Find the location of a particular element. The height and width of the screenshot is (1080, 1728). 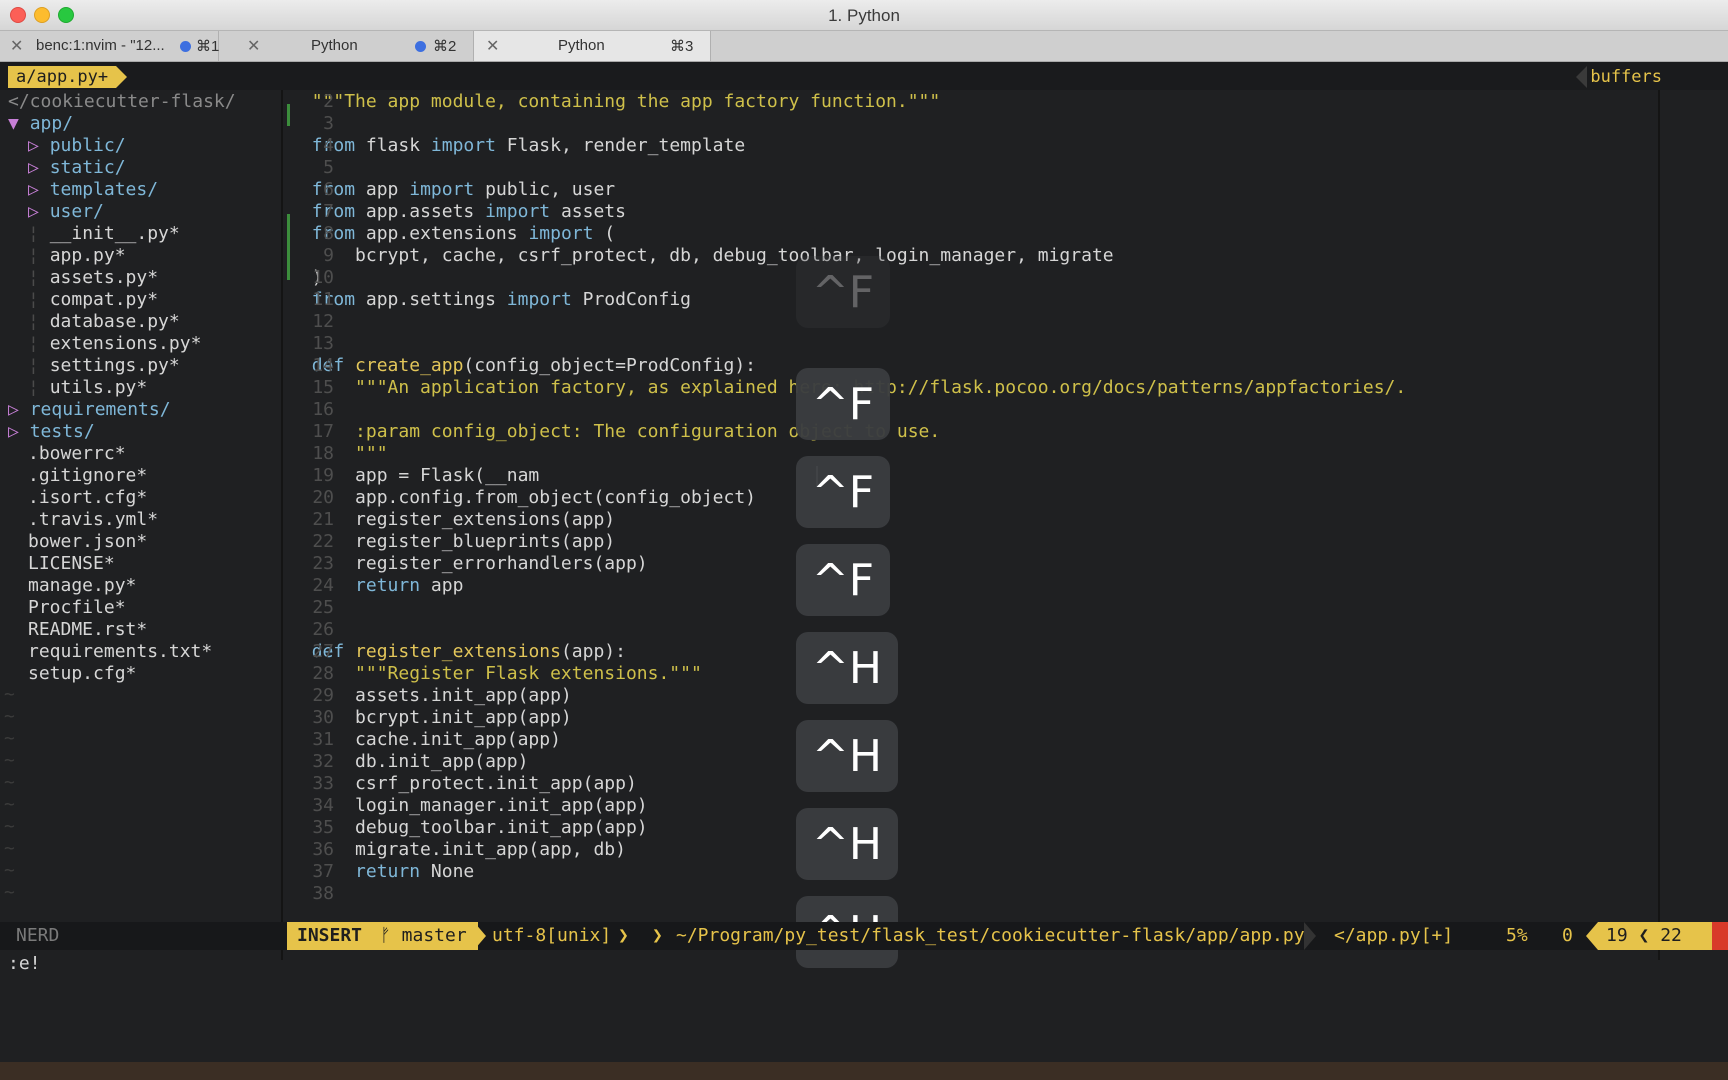

tree-item: ¦ app.py* is located at coordinates (77, 256).